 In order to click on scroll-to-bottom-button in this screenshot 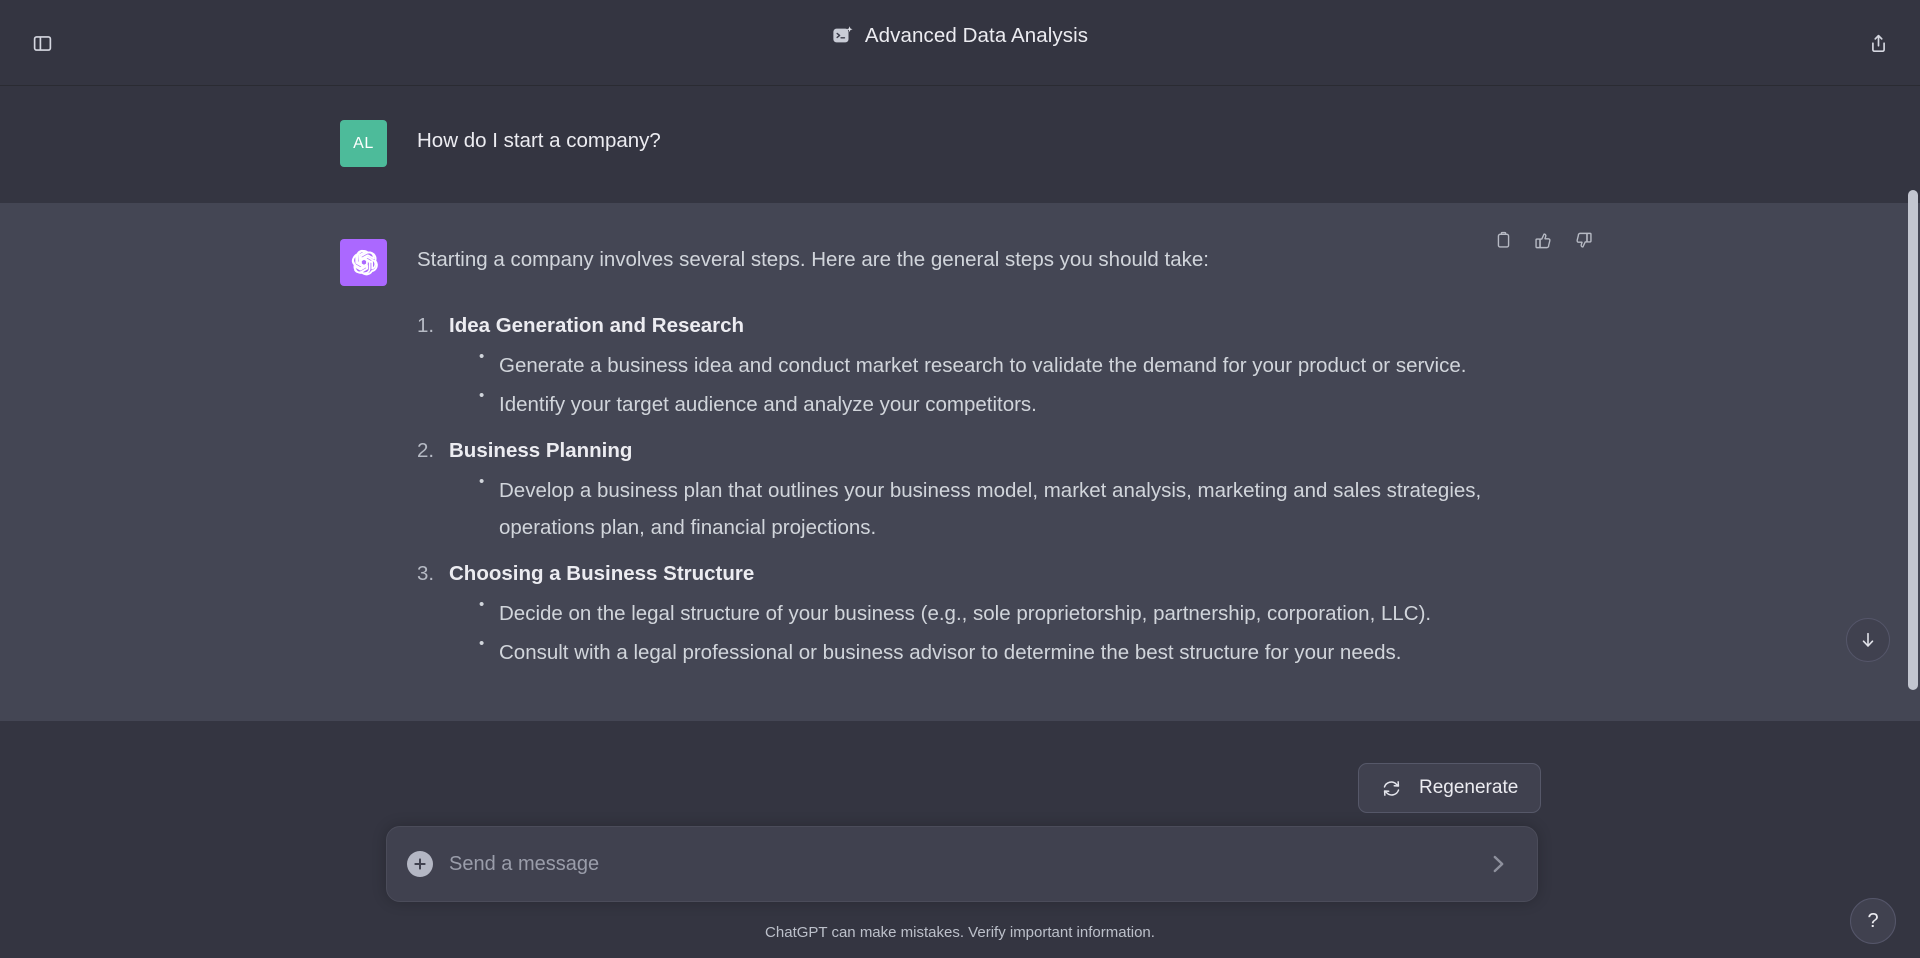, I will do `click(1868, 640)`.